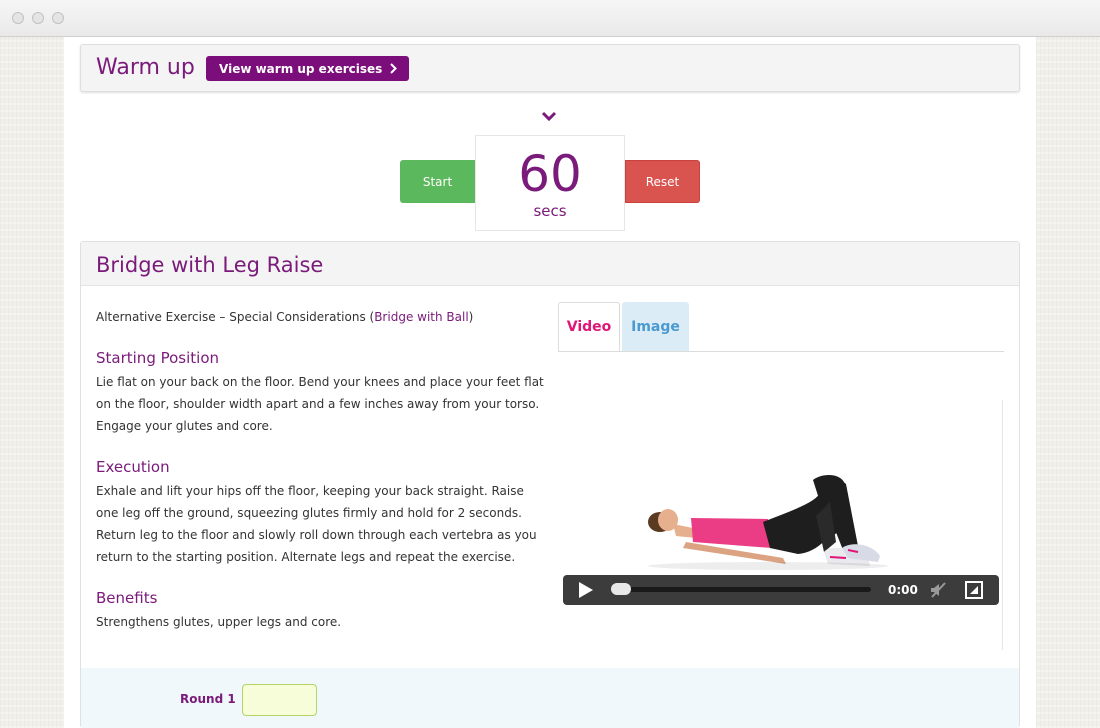 Image resolution: width=1100 pixels, height=728 pixels. Describe the element at coordinates (550, 698) in the screenshot. I see `rounds-section: Round 1` at that location.